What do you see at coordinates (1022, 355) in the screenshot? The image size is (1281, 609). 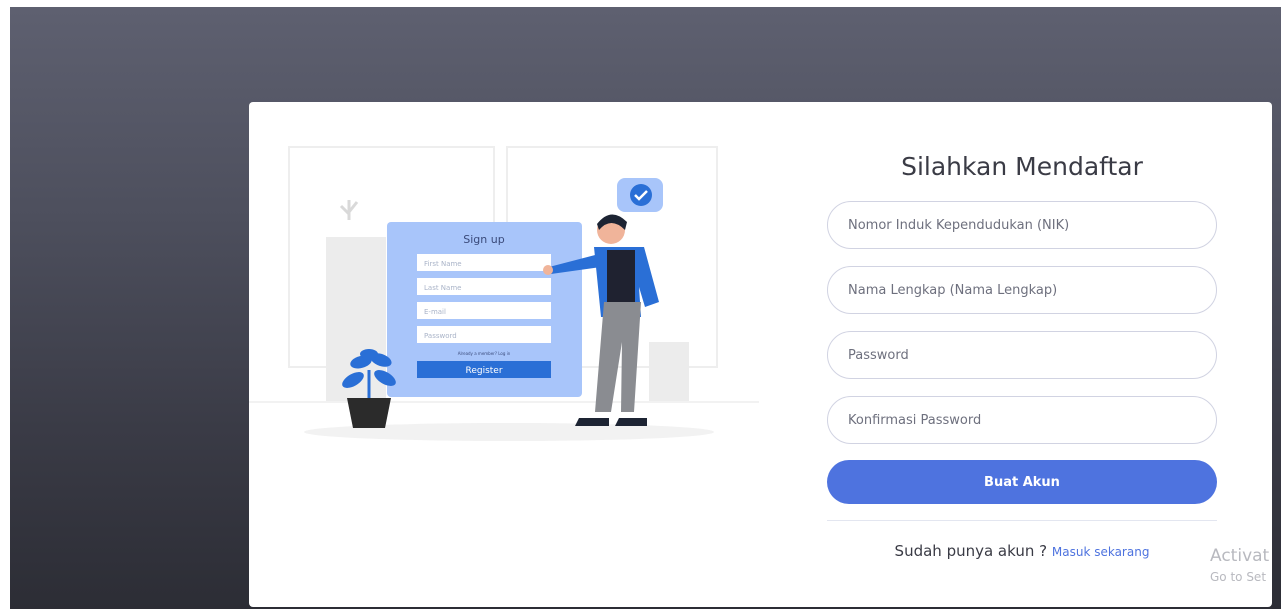 I see `password-input` at bounding box center [1022, 355].